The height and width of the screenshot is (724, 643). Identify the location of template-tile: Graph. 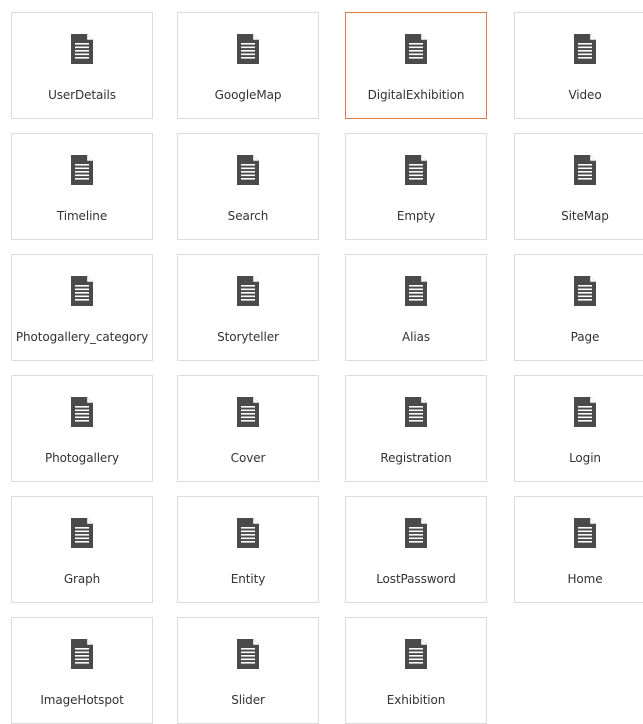
(82, 549).